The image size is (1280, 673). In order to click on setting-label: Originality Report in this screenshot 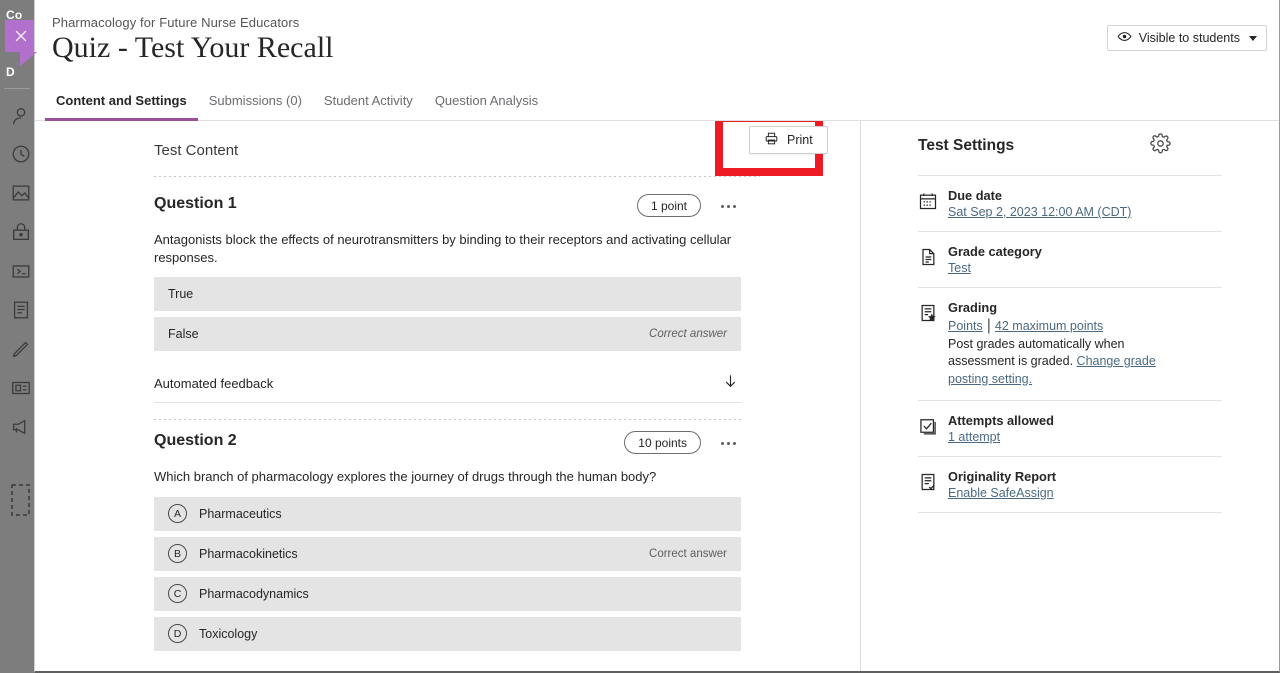, I will do `click(1002, 476)`.